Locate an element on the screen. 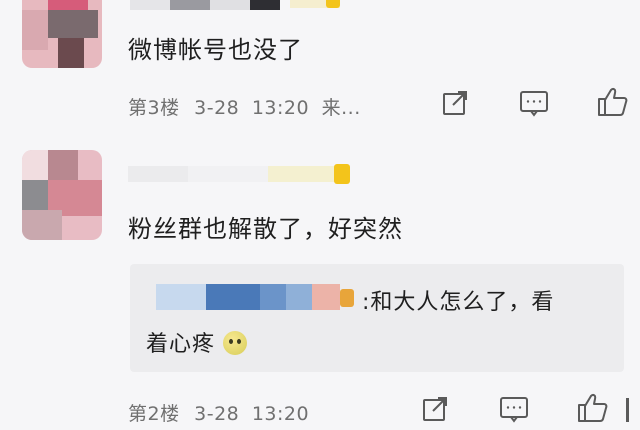  comment-text: 粉丝群也解散了，好突然 is located at coordinates (265, 229).